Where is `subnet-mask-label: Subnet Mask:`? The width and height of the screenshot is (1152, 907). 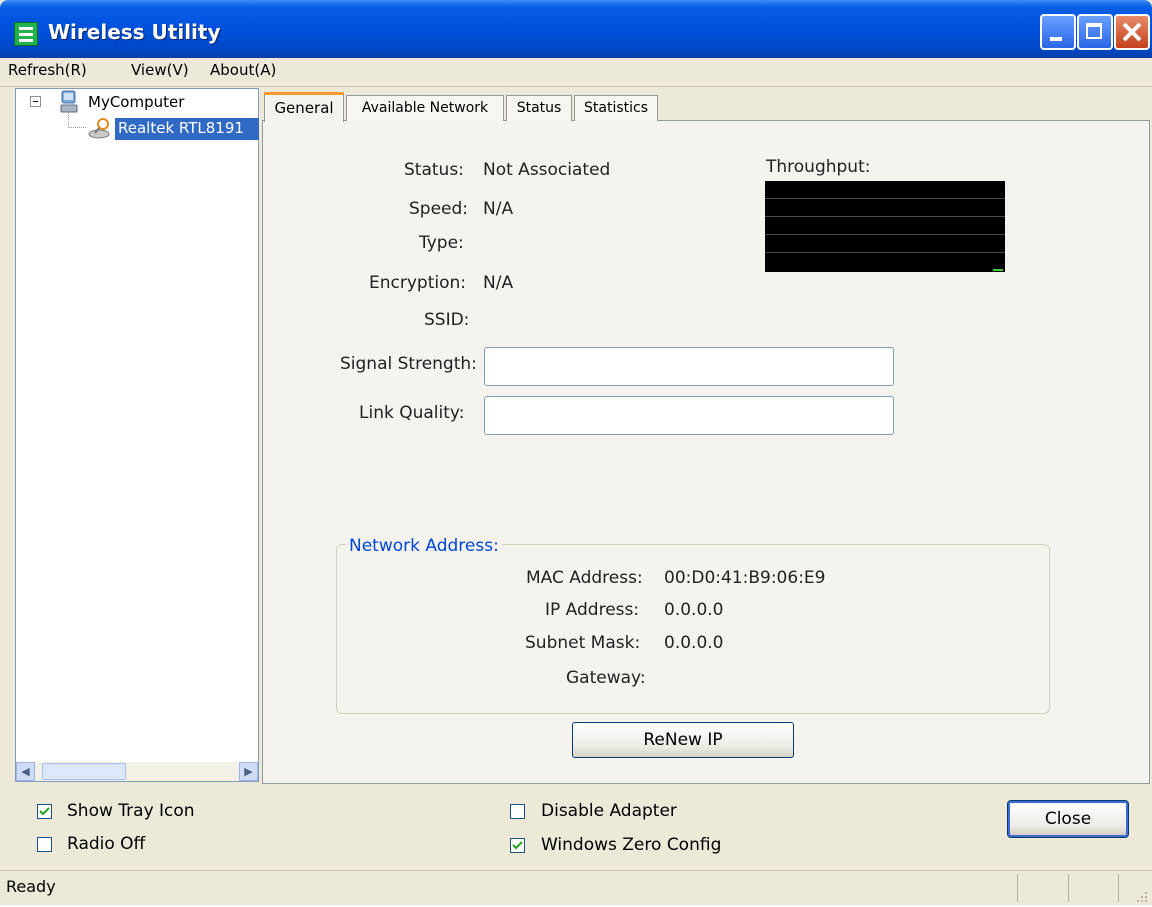 subnet-mask-label: Subnet Mask: is located at coordinates (583, 643).